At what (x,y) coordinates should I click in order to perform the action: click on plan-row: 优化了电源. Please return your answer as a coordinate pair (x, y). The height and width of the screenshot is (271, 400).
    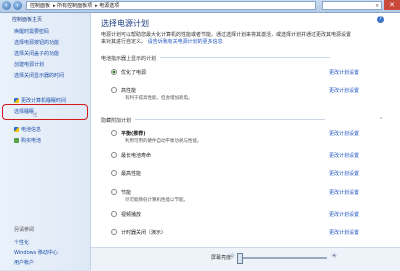
    Looking at the image, I should click on (128, 72).